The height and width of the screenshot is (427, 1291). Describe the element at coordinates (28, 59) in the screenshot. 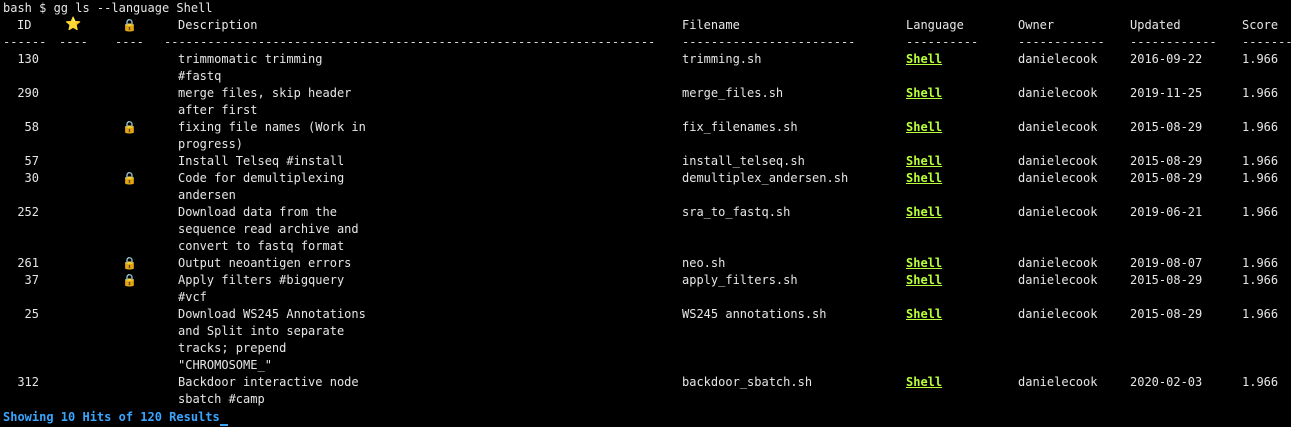

I see `row-id: 130` at that location.